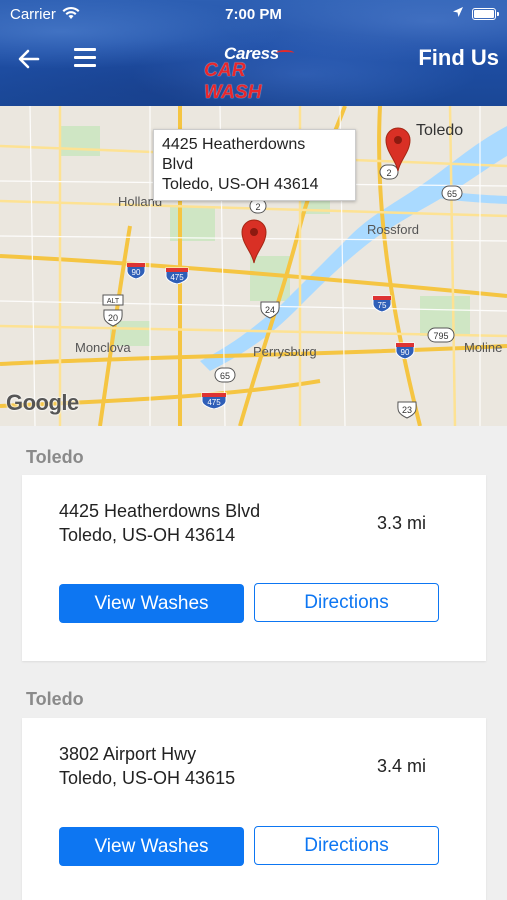 Image resolution: width=507 pixels, height=900 pixels. I want to click on map-label-moline: Moline, so click(483, 347).